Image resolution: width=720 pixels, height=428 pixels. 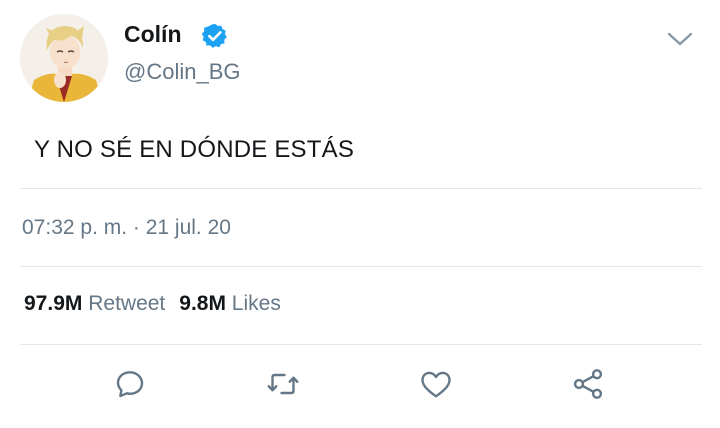 What do you see at coordinates (680, 39) in the screenshot?
I see `chevron-down-icon` at bounding box center [680, 39].